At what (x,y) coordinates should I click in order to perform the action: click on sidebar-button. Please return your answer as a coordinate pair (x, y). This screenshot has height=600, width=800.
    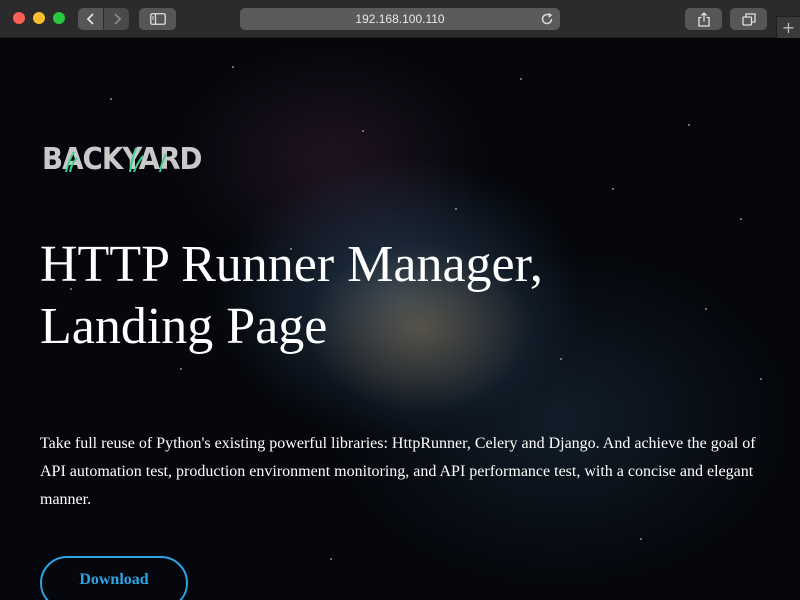
    Looking at the image, I should click on (157, 19).